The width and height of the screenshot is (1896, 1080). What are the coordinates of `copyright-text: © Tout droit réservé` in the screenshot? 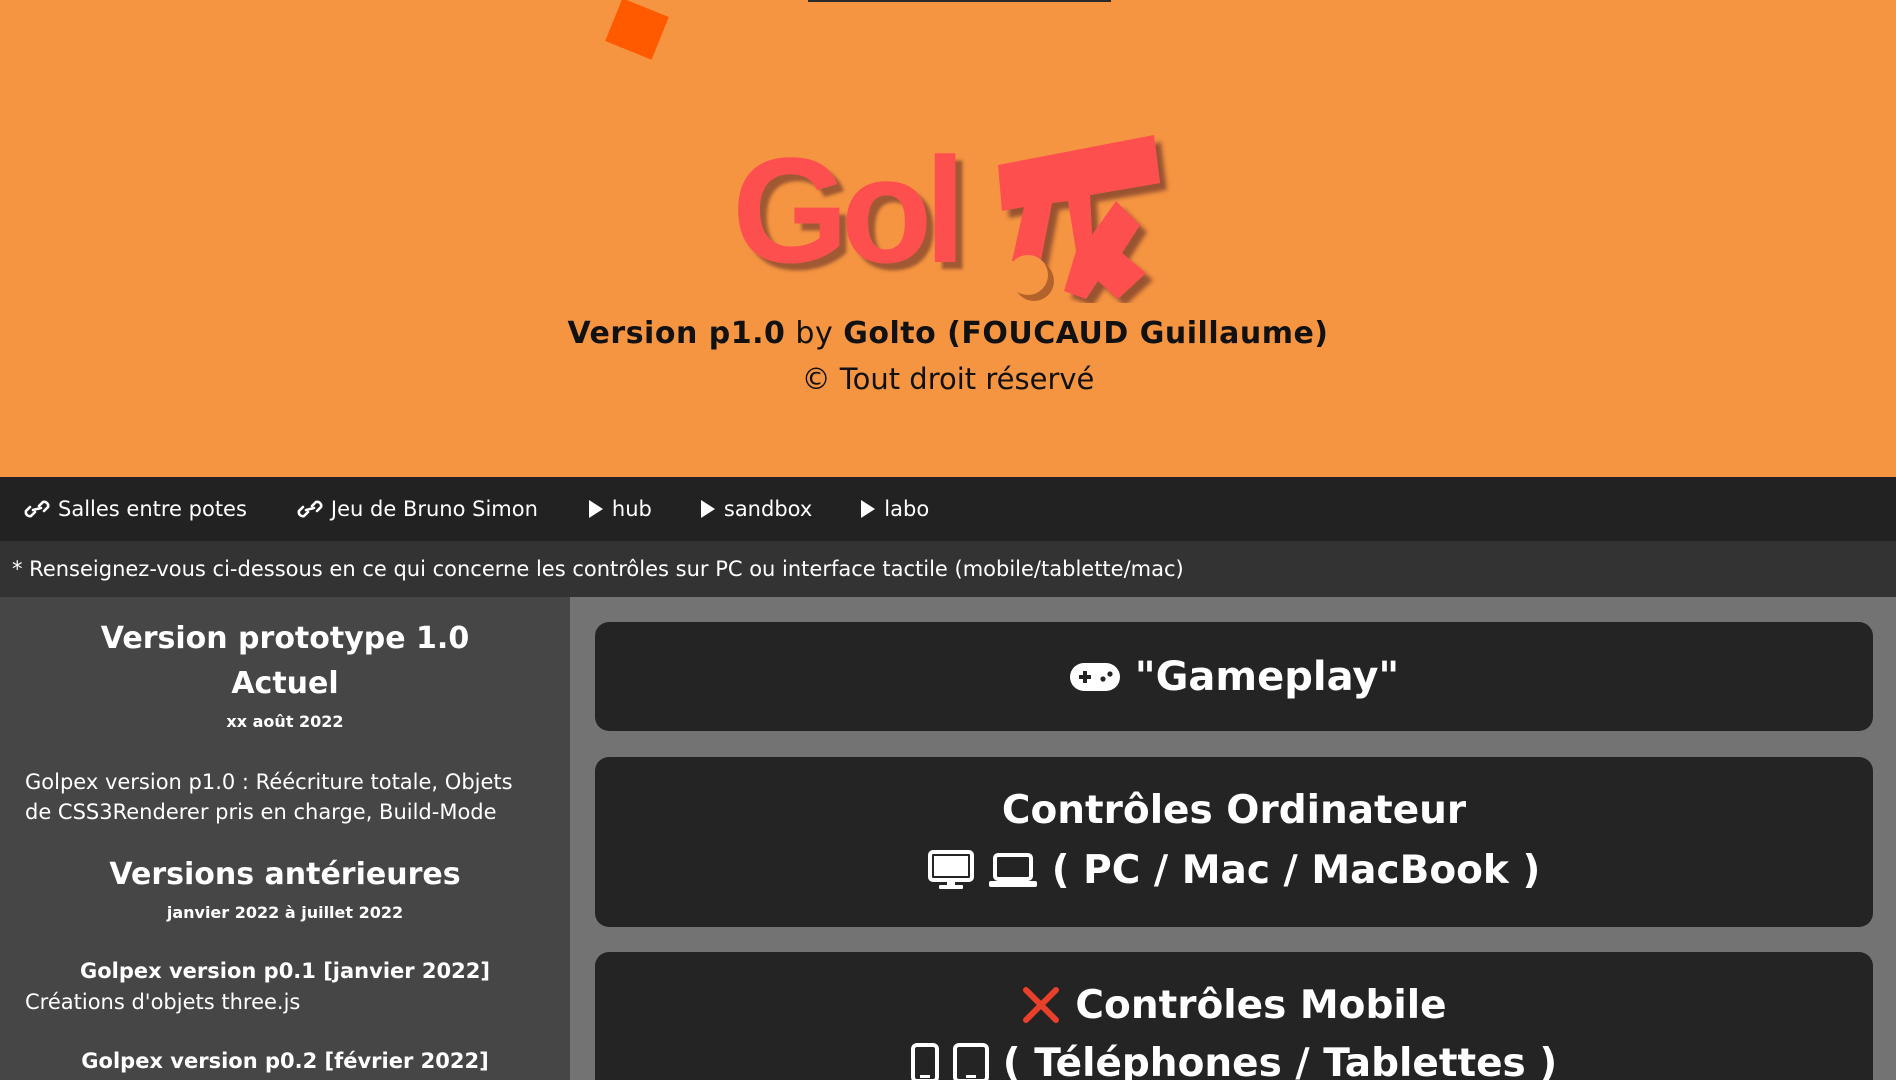 It's located at (948, 379).